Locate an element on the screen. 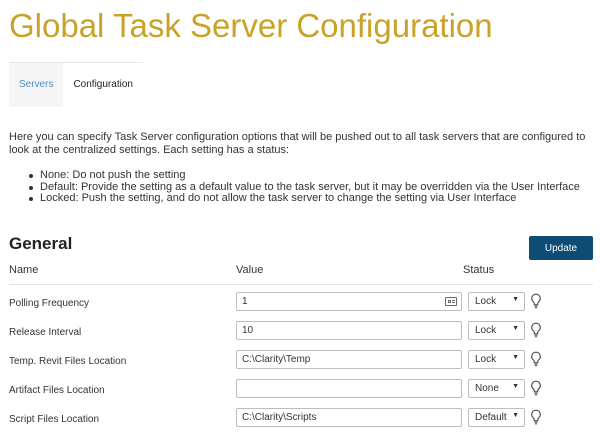 This screenshot has height=435, width=600. setting-label: Polling Frequency is located at coordinates (49, 303).